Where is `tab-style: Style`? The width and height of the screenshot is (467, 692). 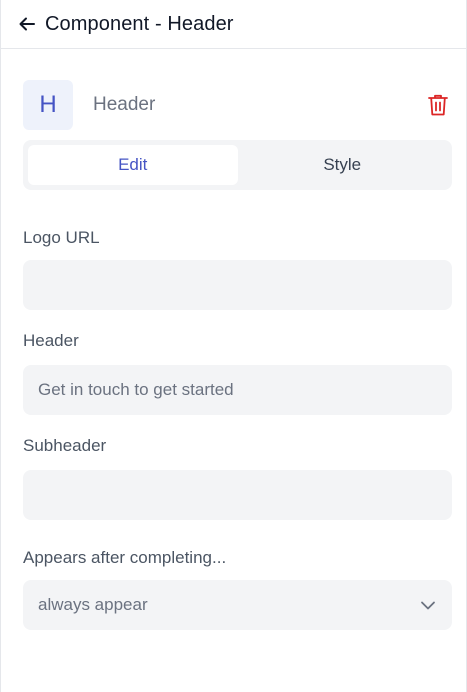 tab-style: Style is located at coordinates (343, 165).